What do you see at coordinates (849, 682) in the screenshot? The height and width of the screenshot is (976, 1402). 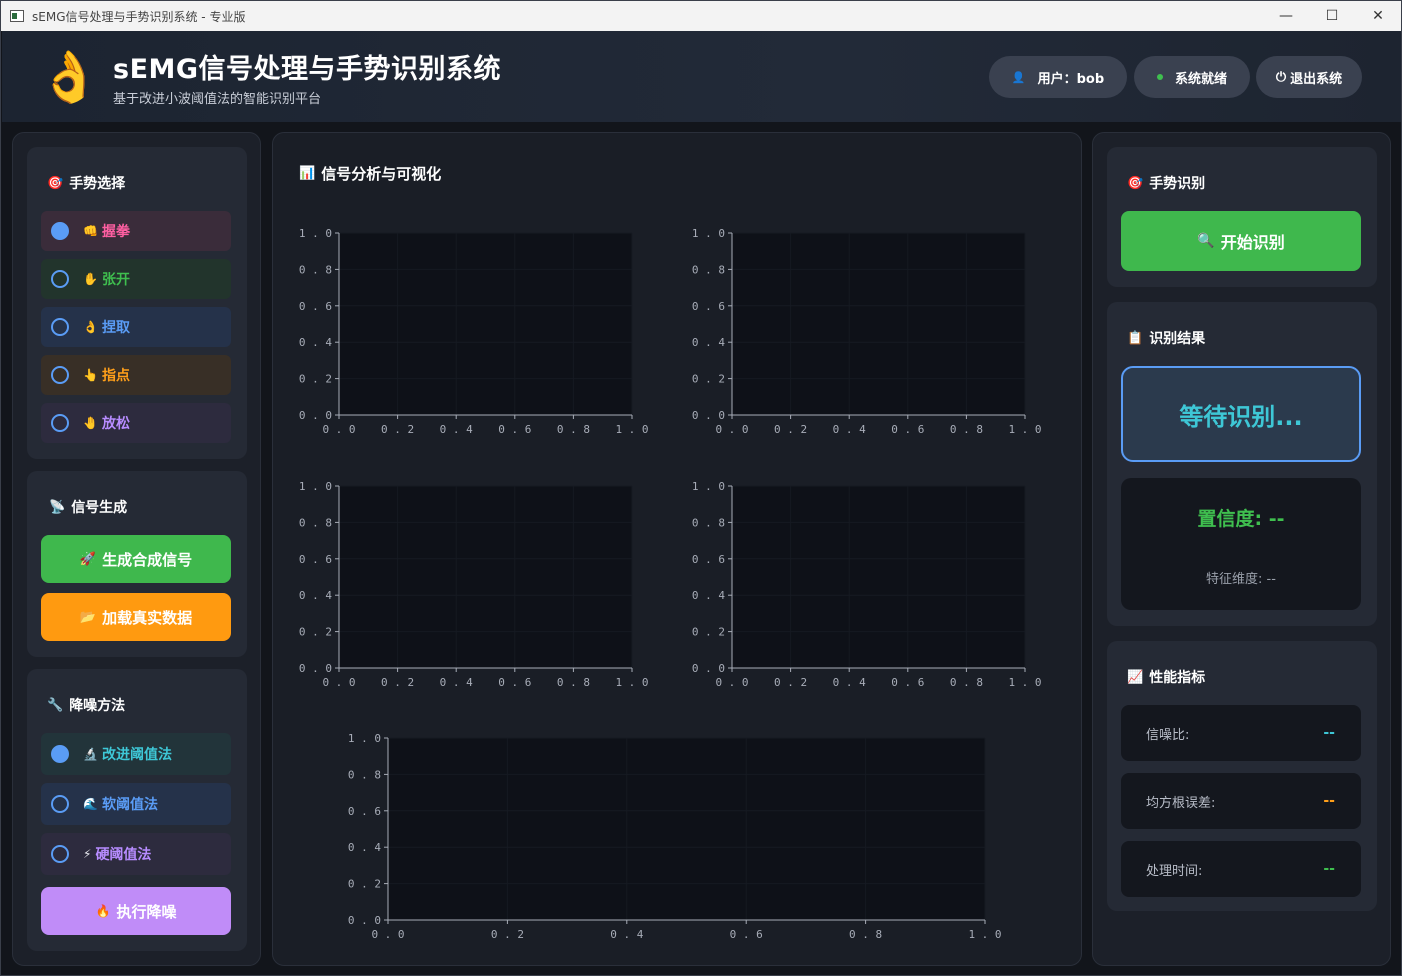 I see `x-tick-label: 0 . 4` at bounding box center [849, 682].